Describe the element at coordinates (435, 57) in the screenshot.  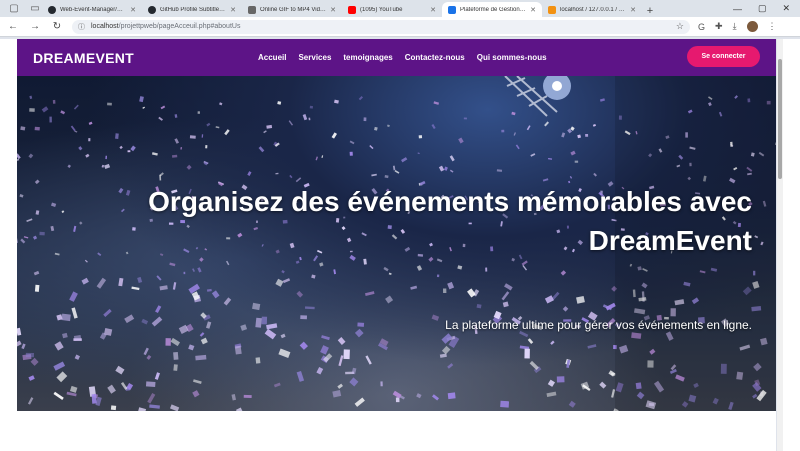
I see `nav-link-contact: Contactez-nous` at that location.